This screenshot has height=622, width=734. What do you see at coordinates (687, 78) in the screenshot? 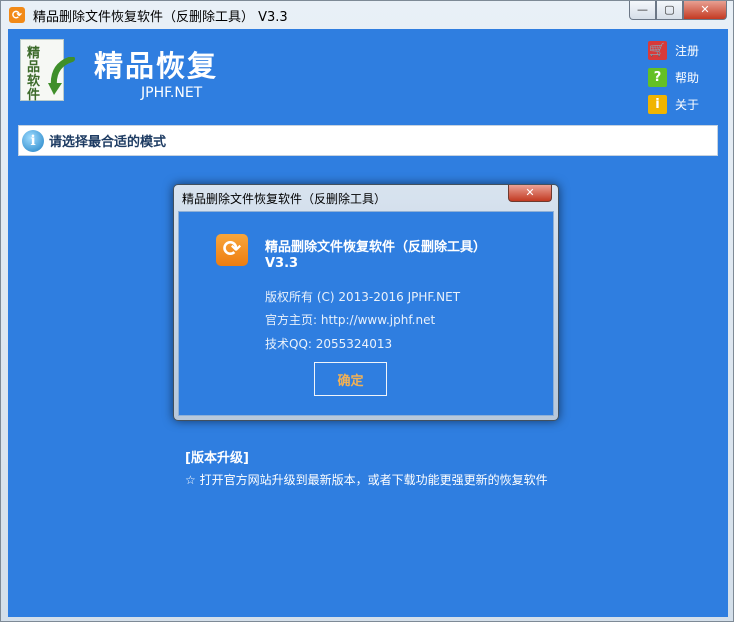
I see `help-label: 帮助` at bounding box center [687, 78].